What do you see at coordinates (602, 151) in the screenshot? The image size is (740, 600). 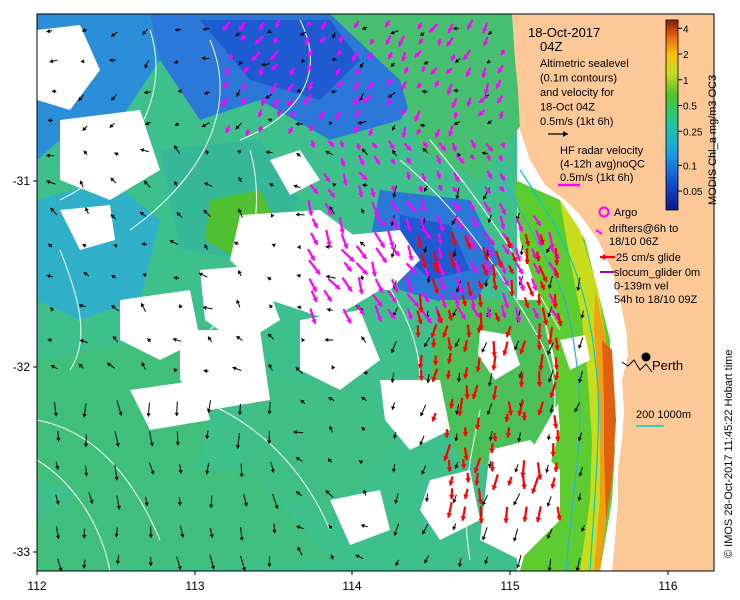 I see `hf-legend-line: HF radar velocity` at bounding box center [602, 151].